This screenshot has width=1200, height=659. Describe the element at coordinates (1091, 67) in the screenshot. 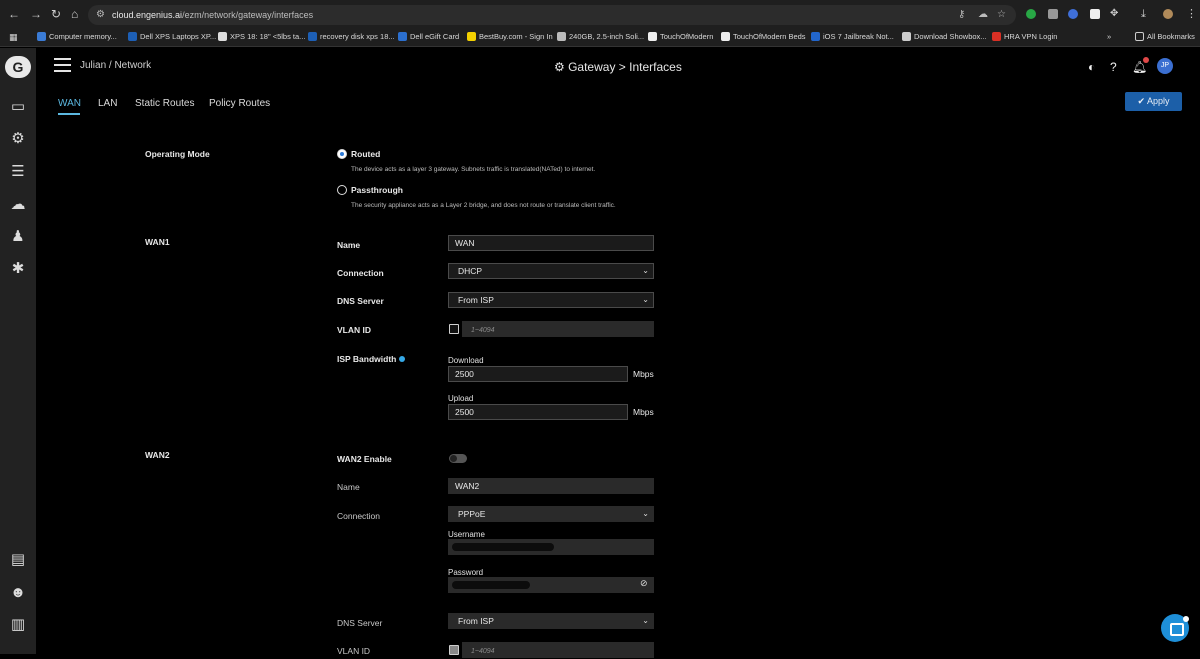

I see `theme-toggle-icon: ◐` at that location.